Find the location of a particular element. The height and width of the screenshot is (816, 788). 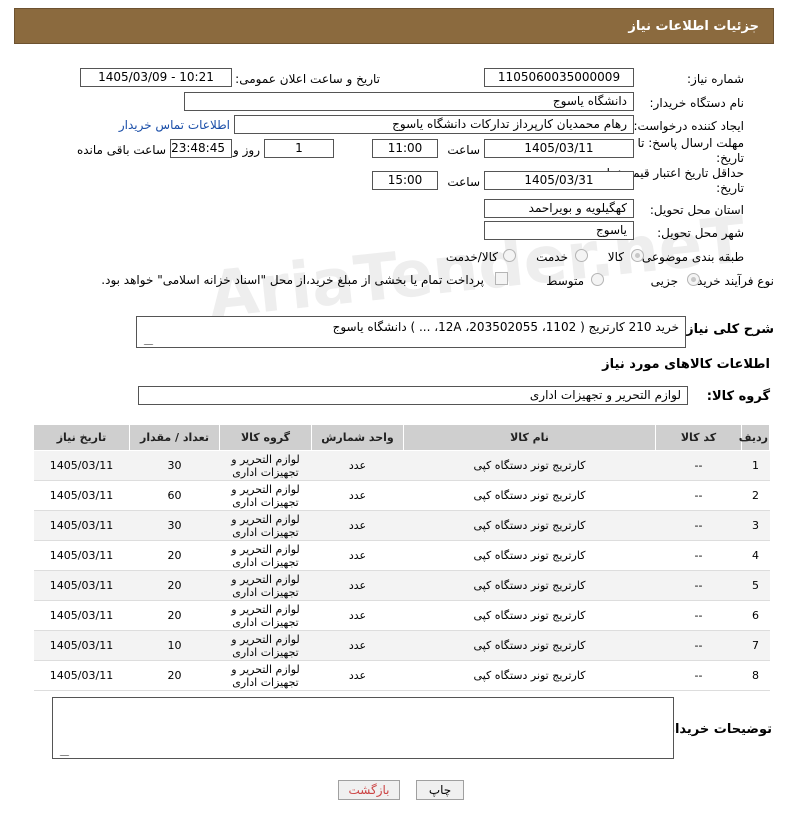

category-both-label: کالا/خدمت is located at coordinates (471, 257).